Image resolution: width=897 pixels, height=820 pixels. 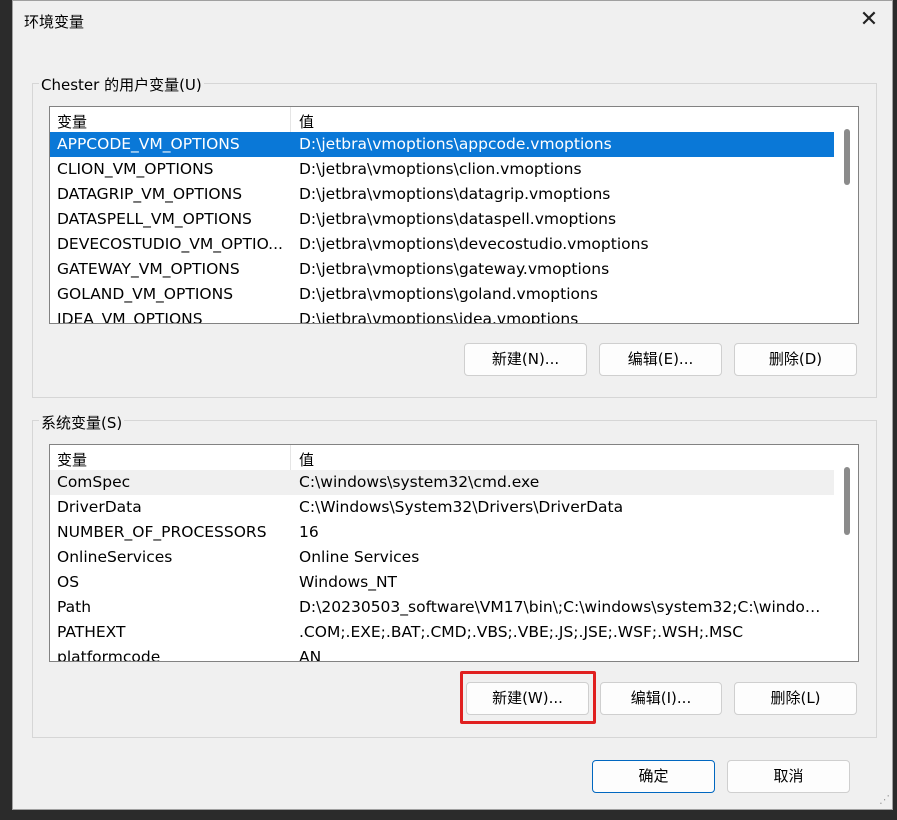 I want to click on table-row: ComSpec C:\windows\system32\cmd.exe, so click(x=442, y=482).